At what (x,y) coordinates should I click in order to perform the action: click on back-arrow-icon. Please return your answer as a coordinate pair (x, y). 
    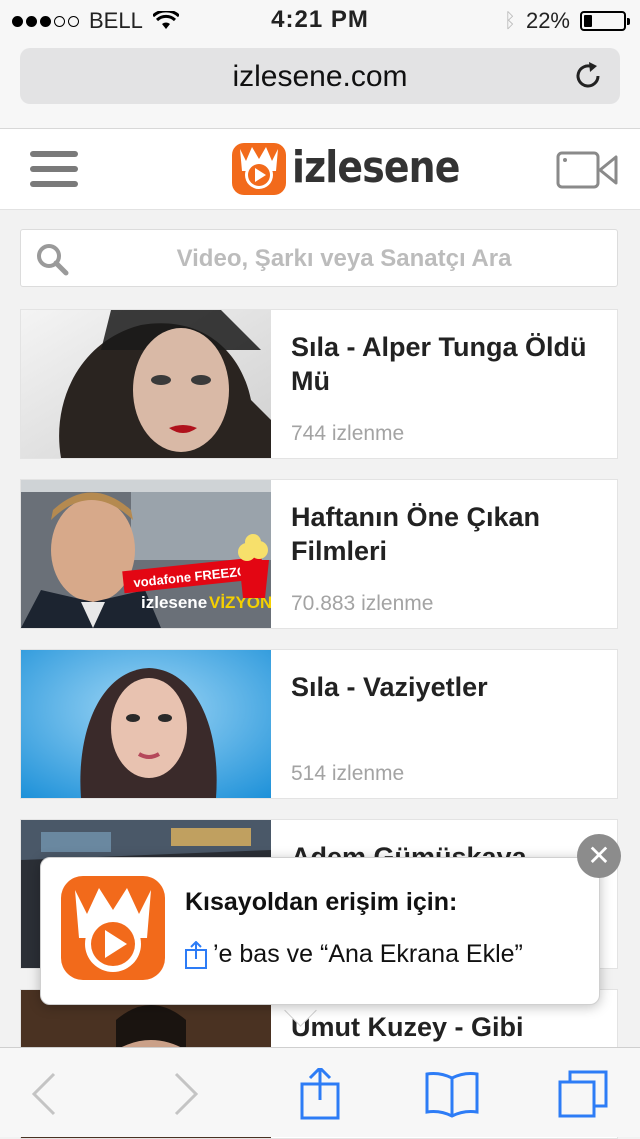
    Looking at the image, I should click on (44, 1094).